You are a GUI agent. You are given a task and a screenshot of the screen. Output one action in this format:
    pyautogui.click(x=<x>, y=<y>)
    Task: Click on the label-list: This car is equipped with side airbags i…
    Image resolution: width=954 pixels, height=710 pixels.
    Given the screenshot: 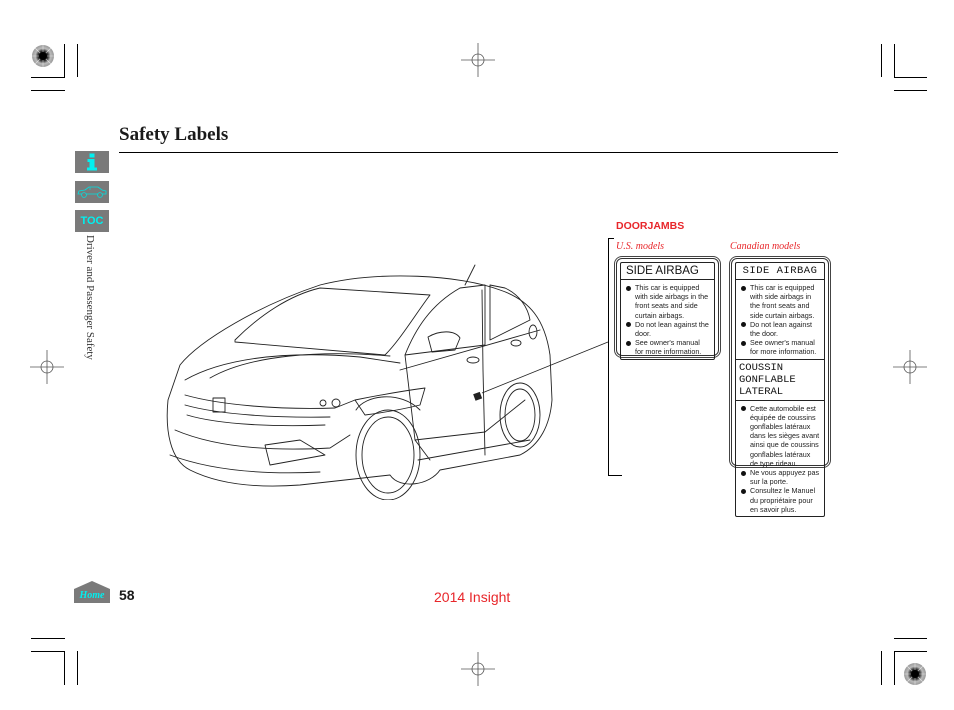 What is the action you would take?
    pyautogui.click(x=667, y=319)
    